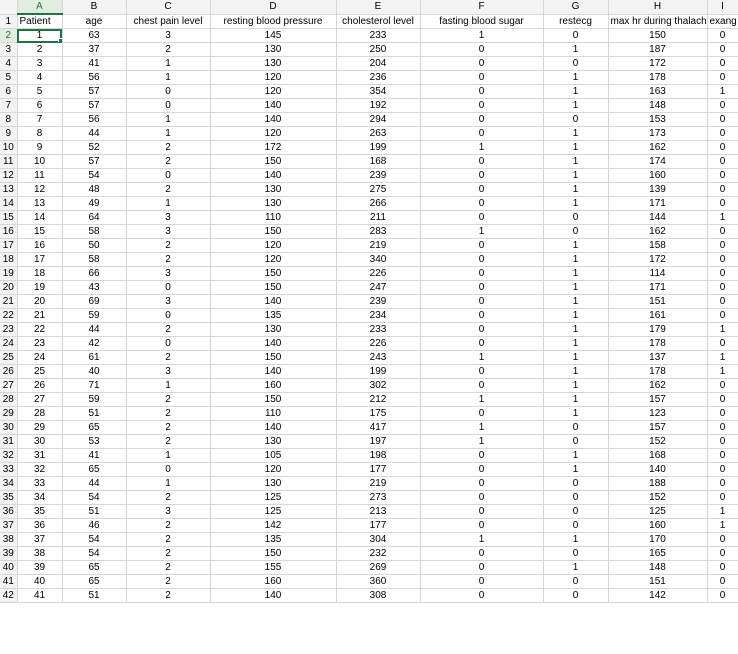 This screenshot has width=738, height=654. I want to click on grid-cell: 226, so click(378, 273).